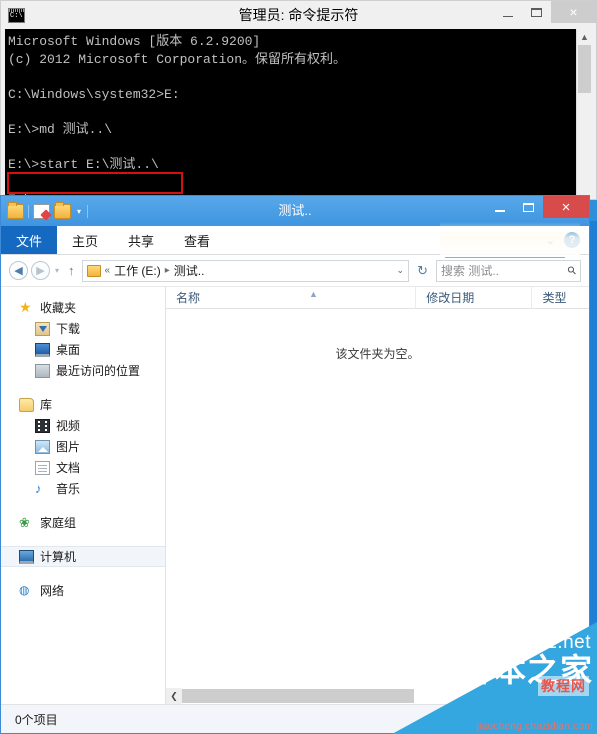 The height and width of the screenshot is (734, 597). I want to click on sidebar-item-label: 图片, so click(68, 447).